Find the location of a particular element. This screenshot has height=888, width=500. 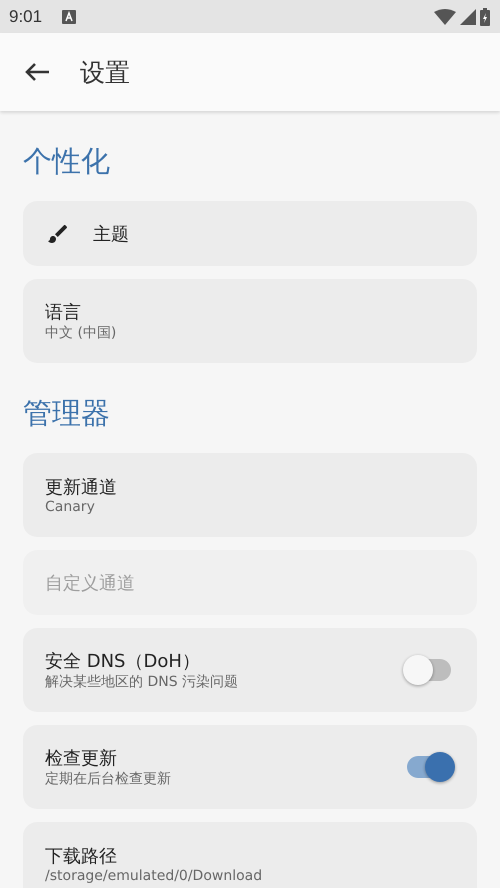

settings-item: 主题 is located at coordinates (250, 233).